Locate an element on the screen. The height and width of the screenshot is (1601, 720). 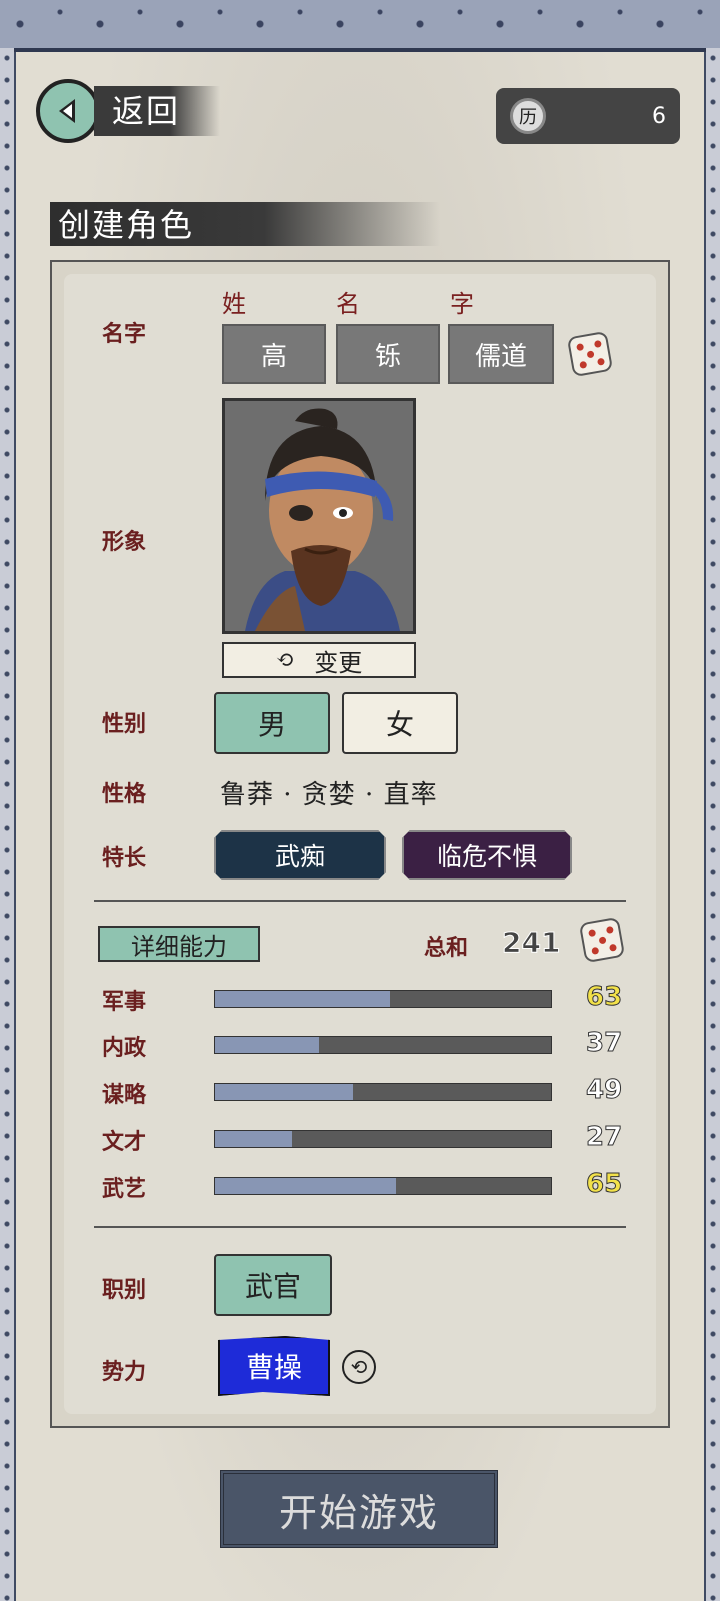
change-portrait-button: ⟲ 变更 is located at coordinates (319, 660).